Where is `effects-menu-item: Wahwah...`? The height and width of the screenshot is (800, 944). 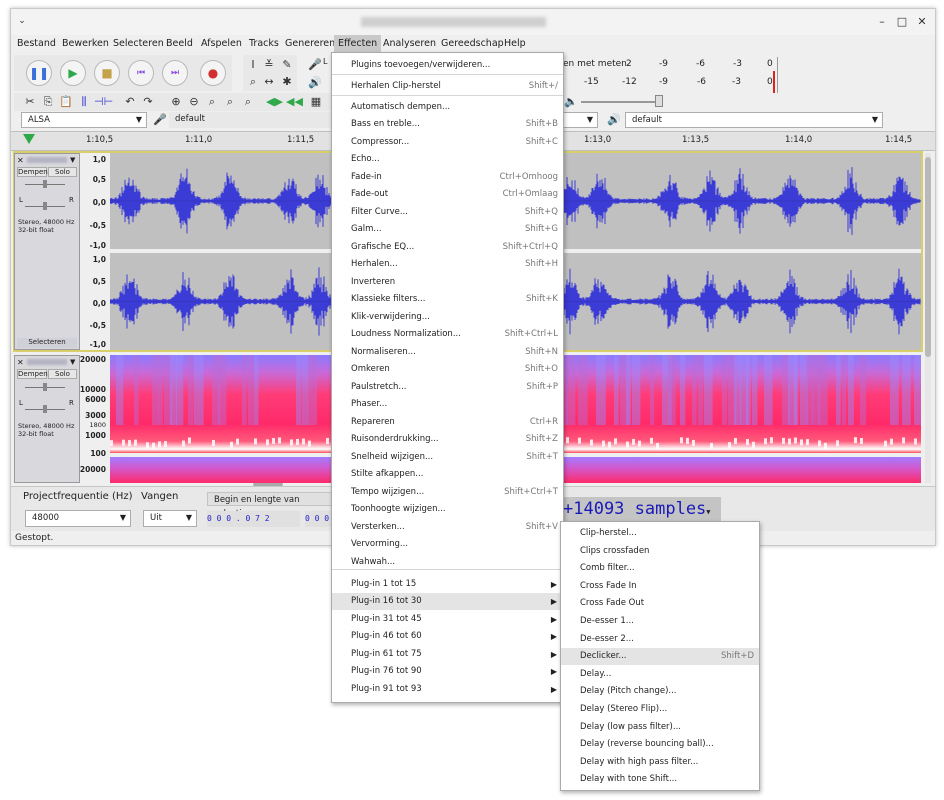 effects-menu-item: Wahwah... is located at coordinates (447, 562).